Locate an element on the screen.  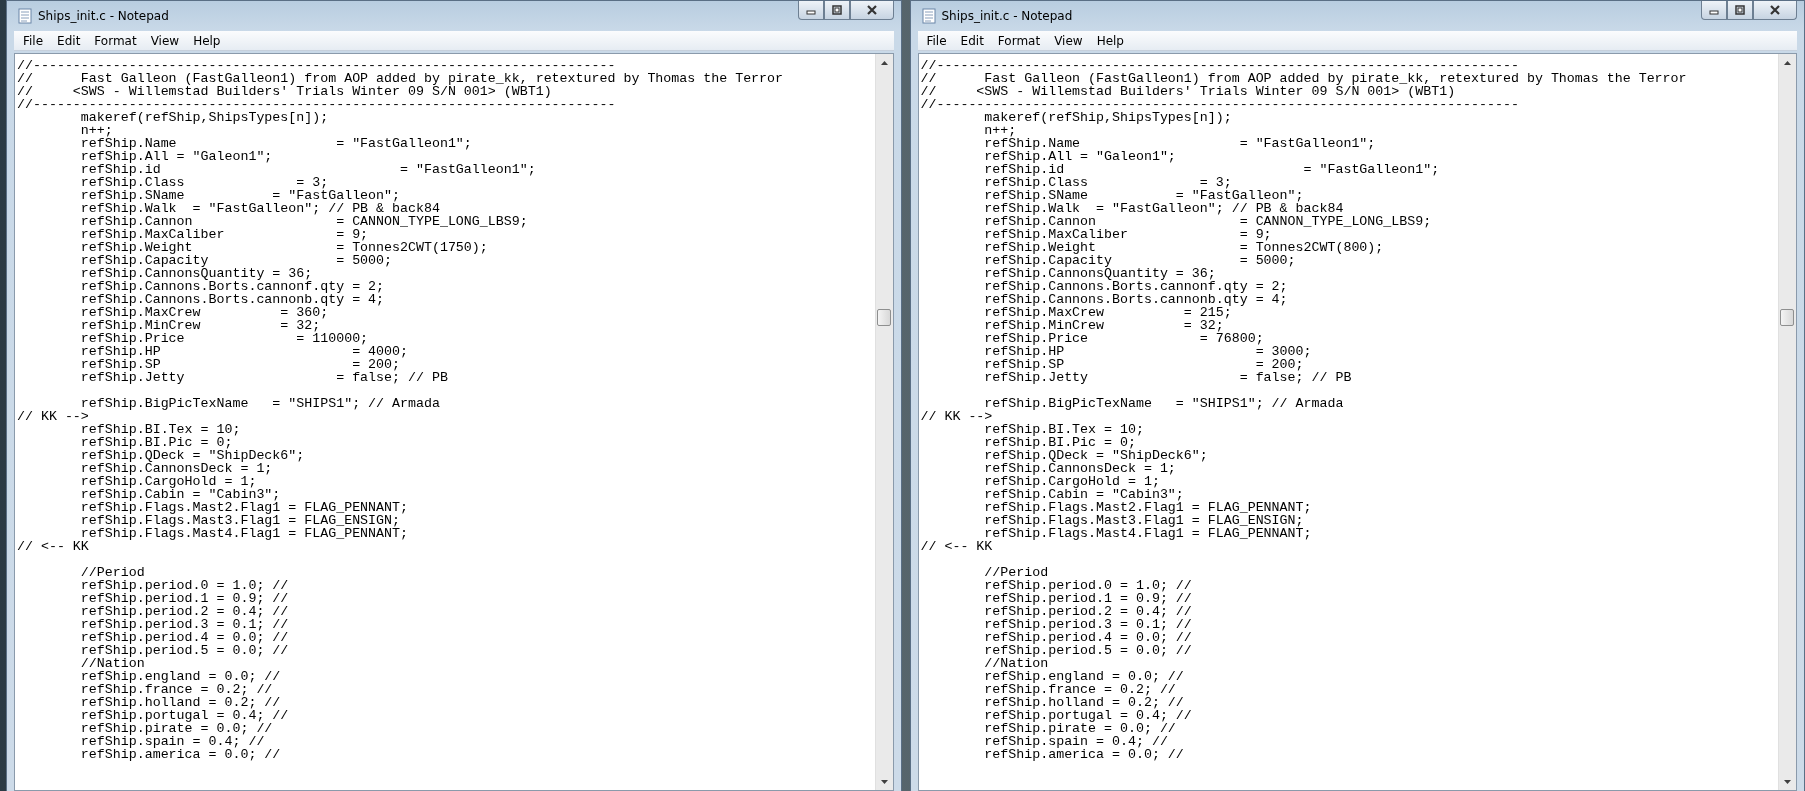
code-line: refShip.Walk = "FastGalleon"; // PB & back84 is located at coordinates (1164, 208).